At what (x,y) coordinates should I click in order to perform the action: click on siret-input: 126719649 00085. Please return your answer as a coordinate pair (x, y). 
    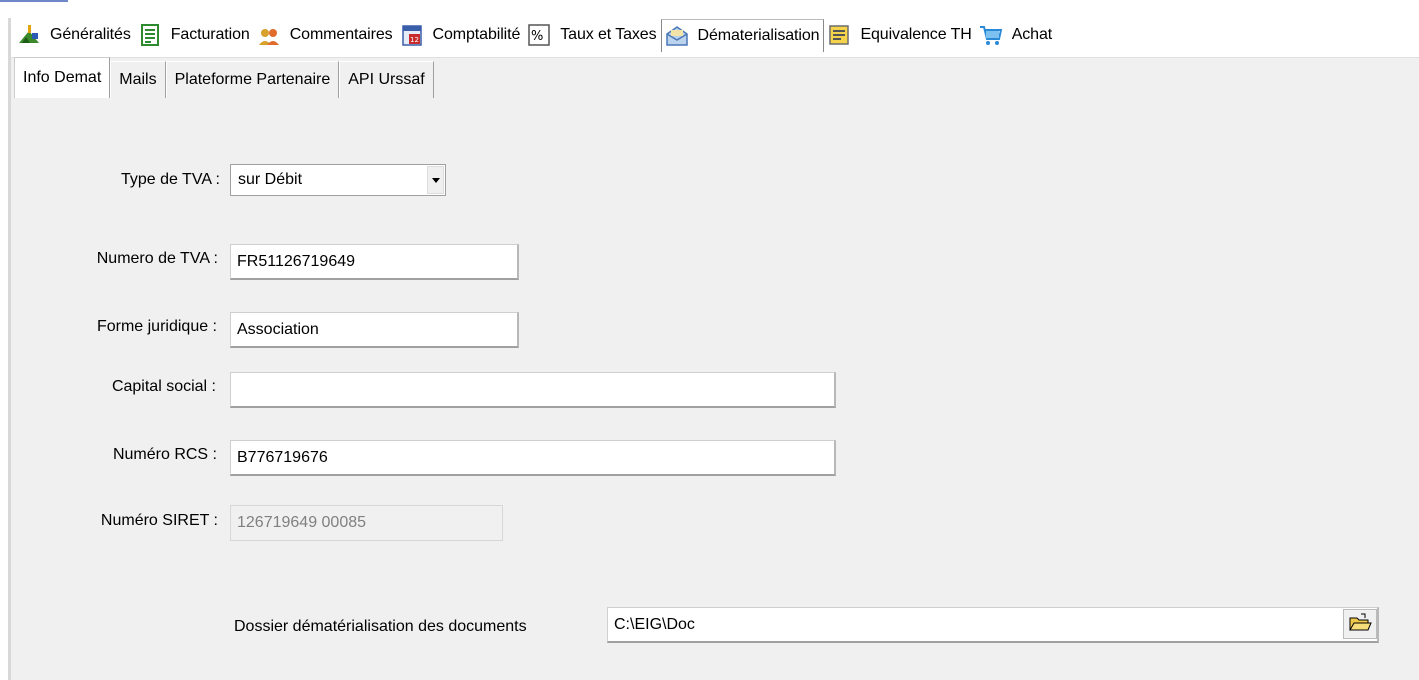
    Looking at the image, I should click on (366, 523).